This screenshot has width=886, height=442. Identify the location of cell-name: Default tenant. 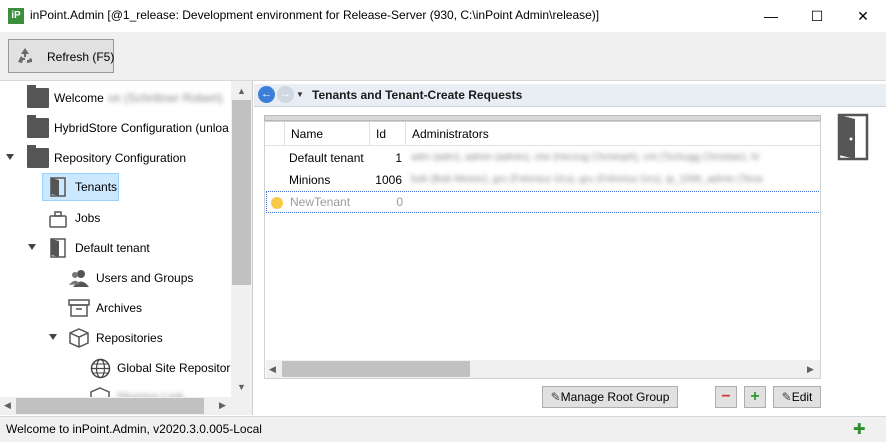
(326, 158).